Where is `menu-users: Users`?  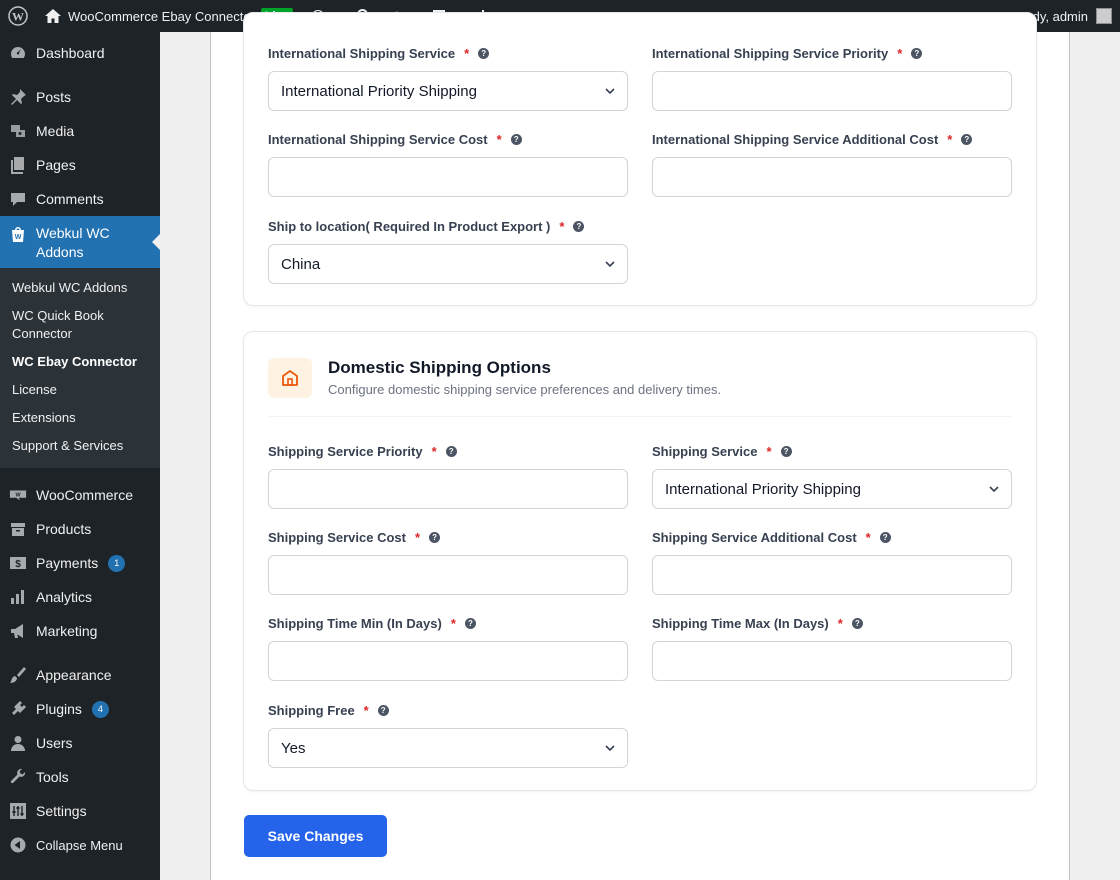
menu-users: Users is located at coordinates (80, 743).